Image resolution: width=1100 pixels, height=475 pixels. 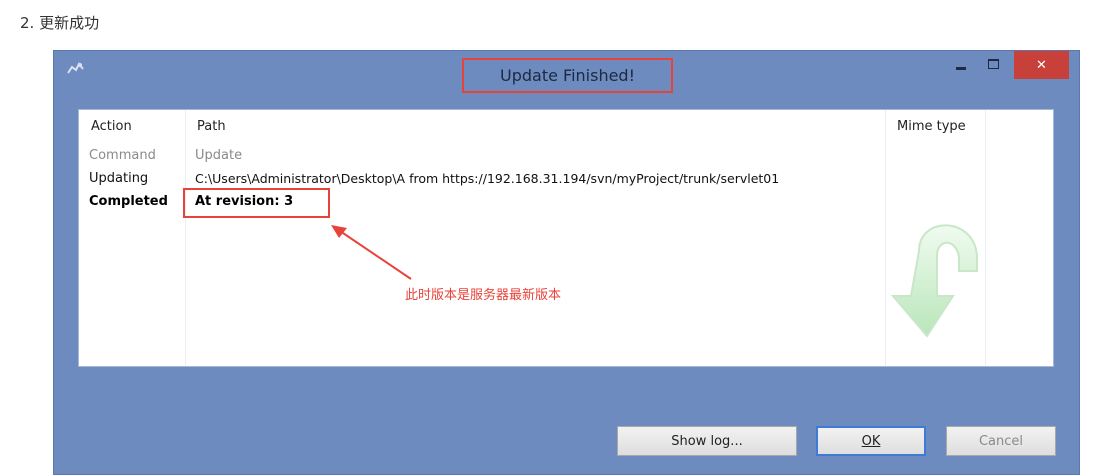 I want to click on close-button: ✕, so click(x=1041, y=65).